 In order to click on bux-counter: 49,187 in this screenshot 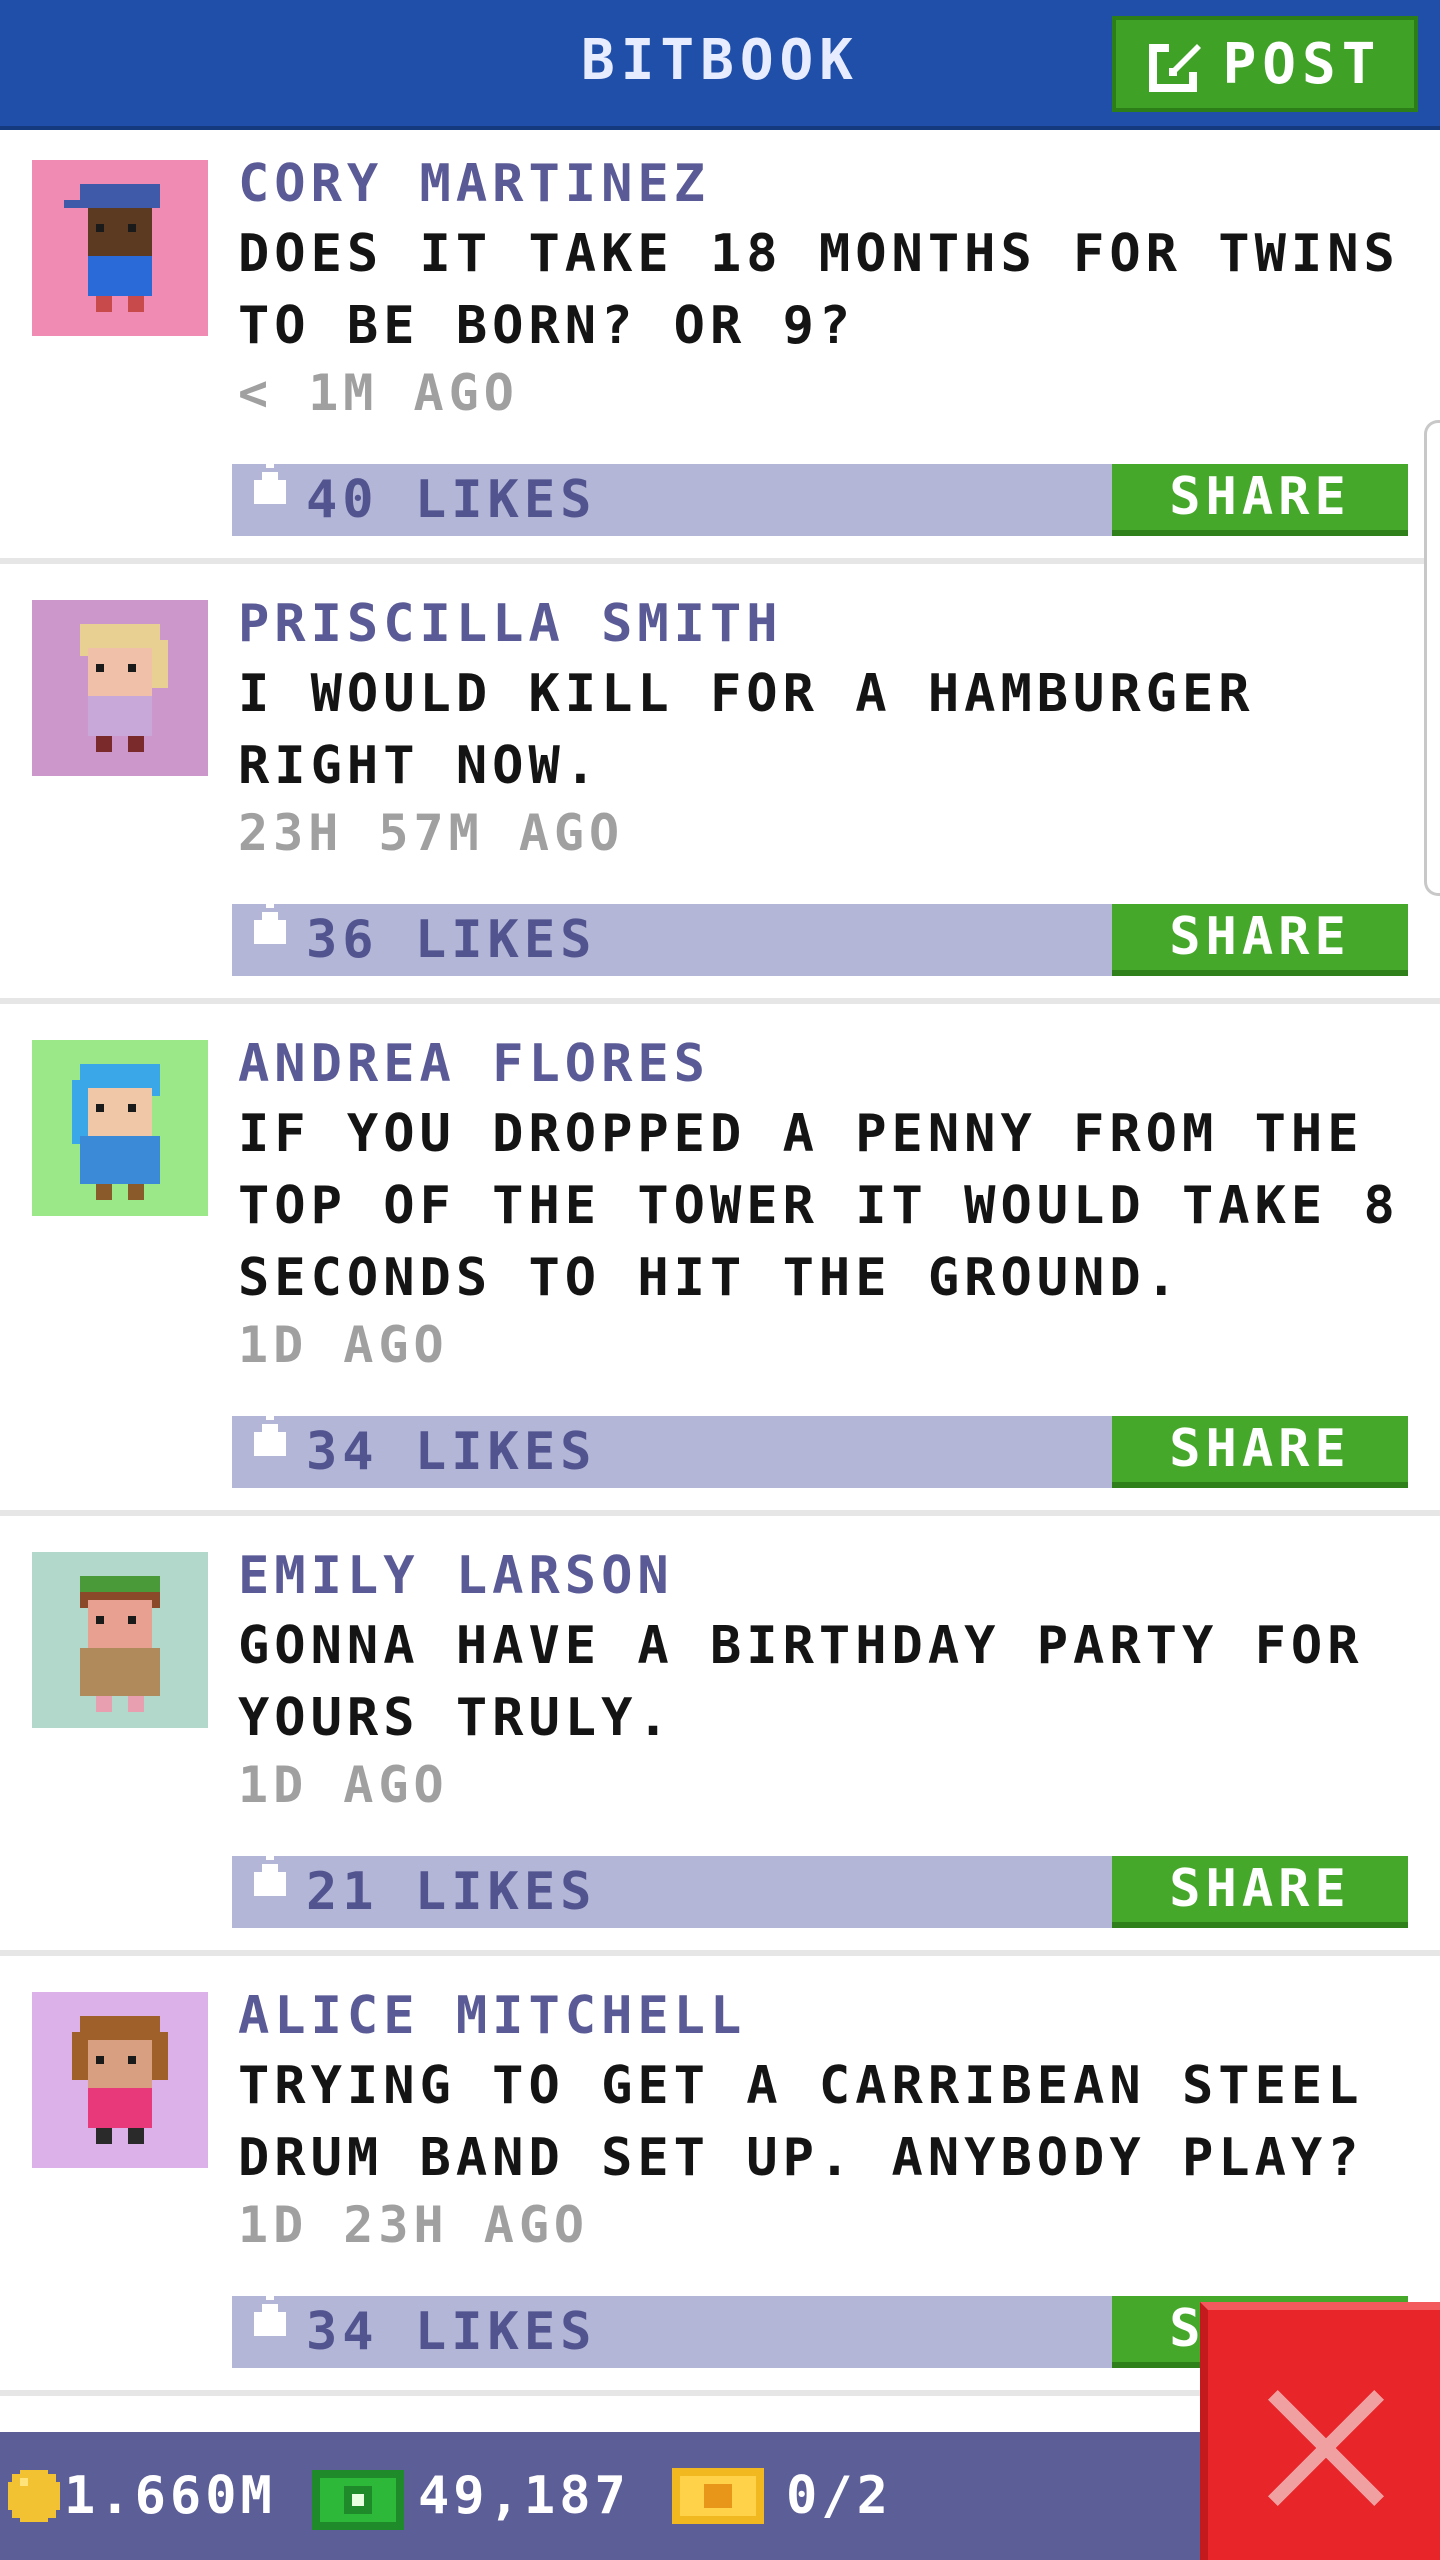, I will do `click(471, 2496)`.